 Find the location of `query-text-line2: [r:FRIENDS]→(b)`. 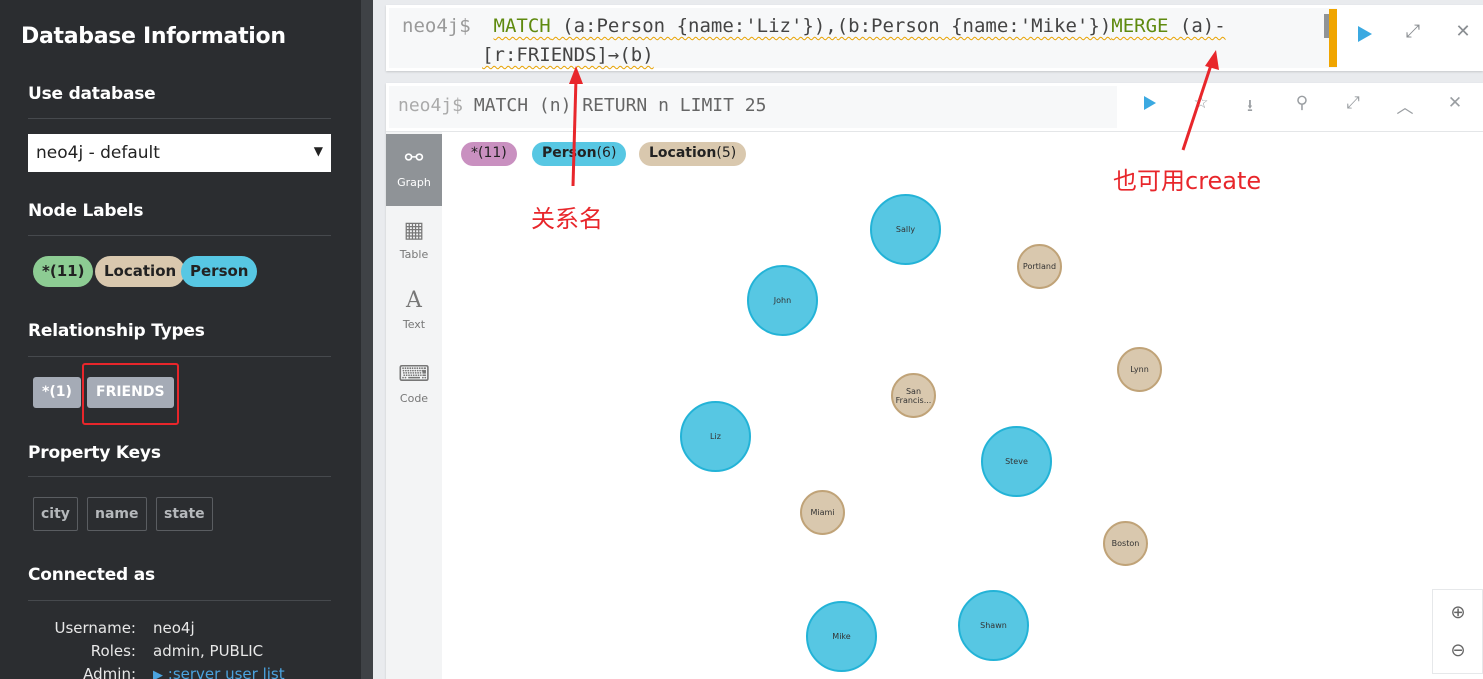

query-text-line2: [r:FRIENDS]→(b) is located at coordinates (568, 55).